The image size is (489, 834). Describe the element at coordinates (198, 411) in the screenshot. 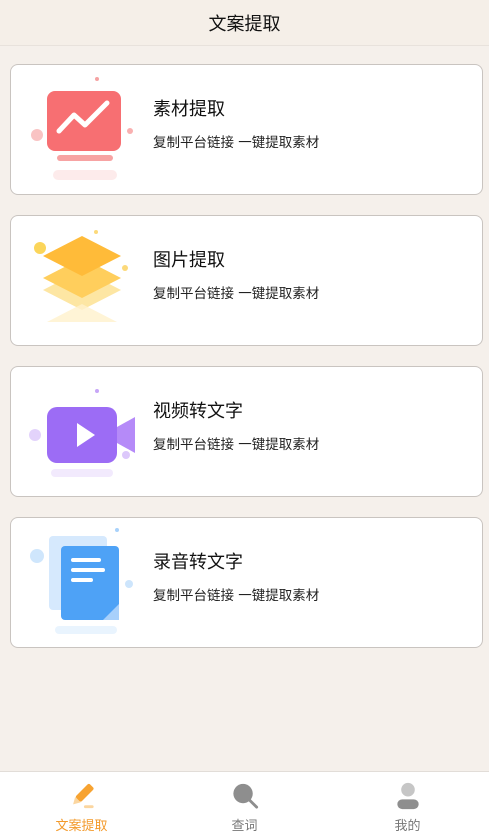

I see `card-title: 视频转文字` at that location.